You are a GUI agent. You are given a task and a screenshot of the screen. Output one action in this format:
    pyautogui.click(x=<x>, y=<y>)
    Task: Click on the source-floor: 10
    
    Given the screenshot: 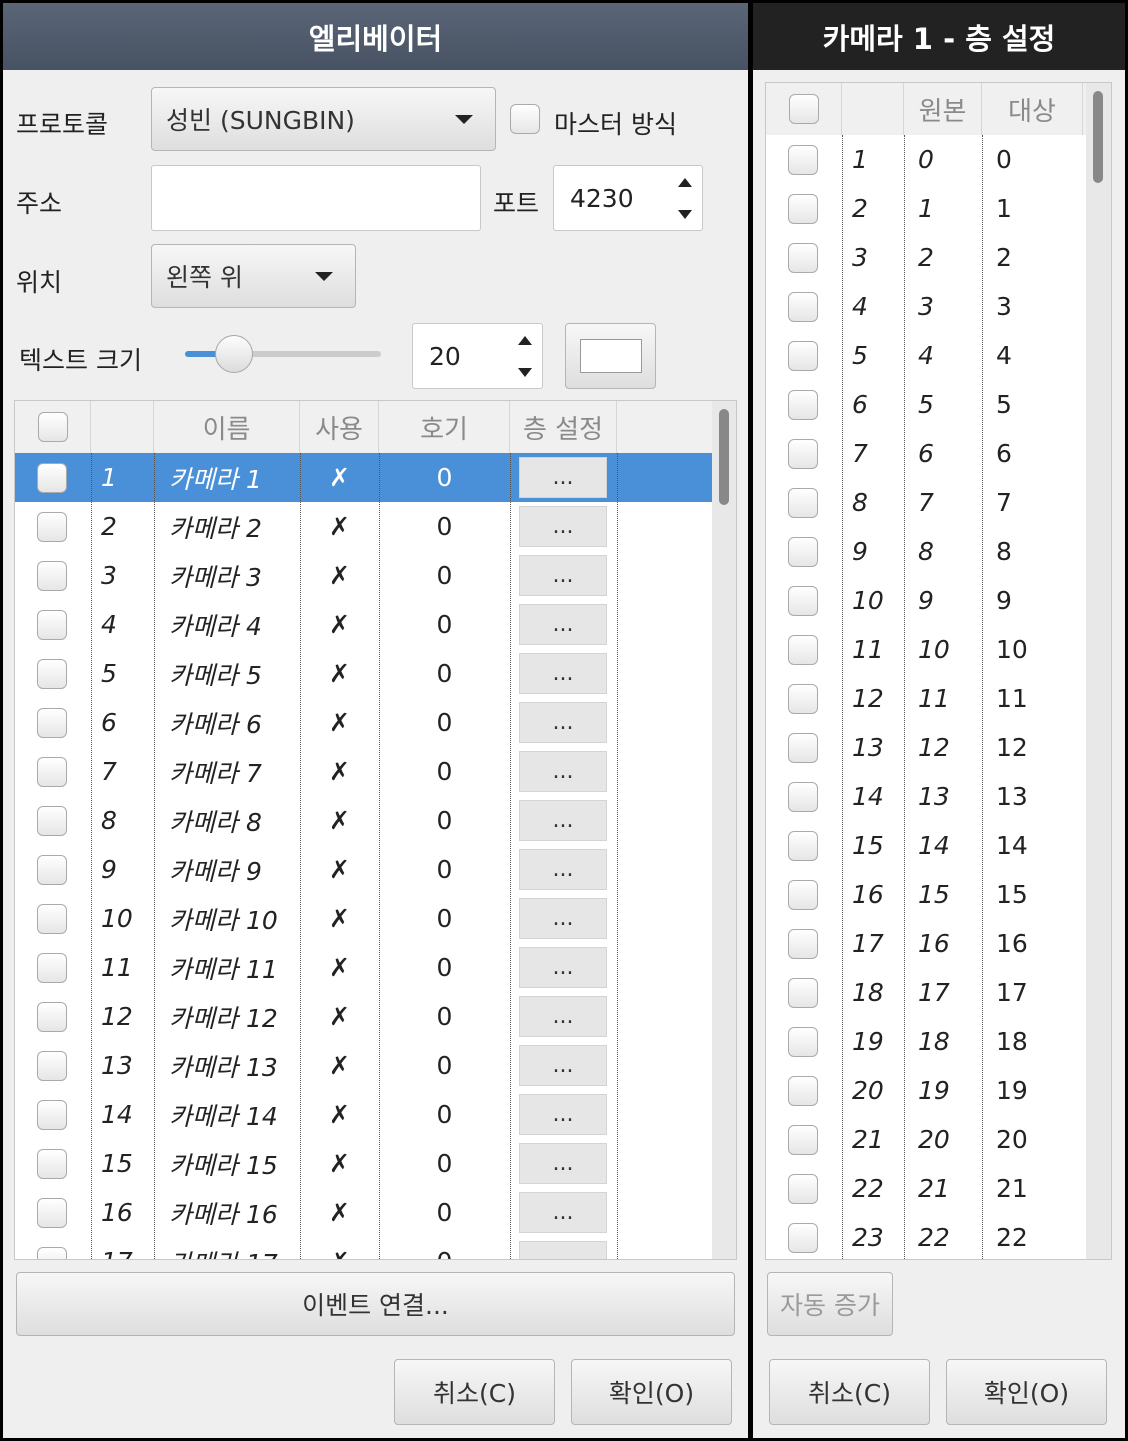 What is the action you would take?
    pyautogui.click(x=934, y=649)
    